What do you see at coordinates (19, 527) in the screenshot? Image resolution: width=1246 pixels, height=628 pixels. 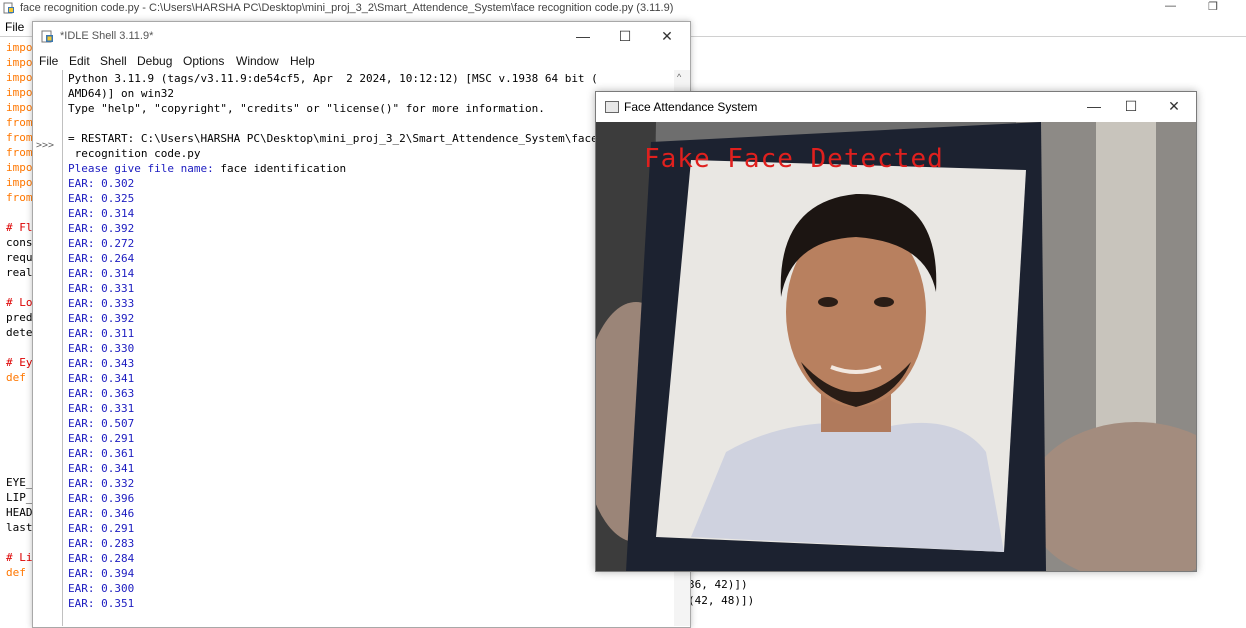 I see `editor-code-line: last` at bounding box center [19, 527].